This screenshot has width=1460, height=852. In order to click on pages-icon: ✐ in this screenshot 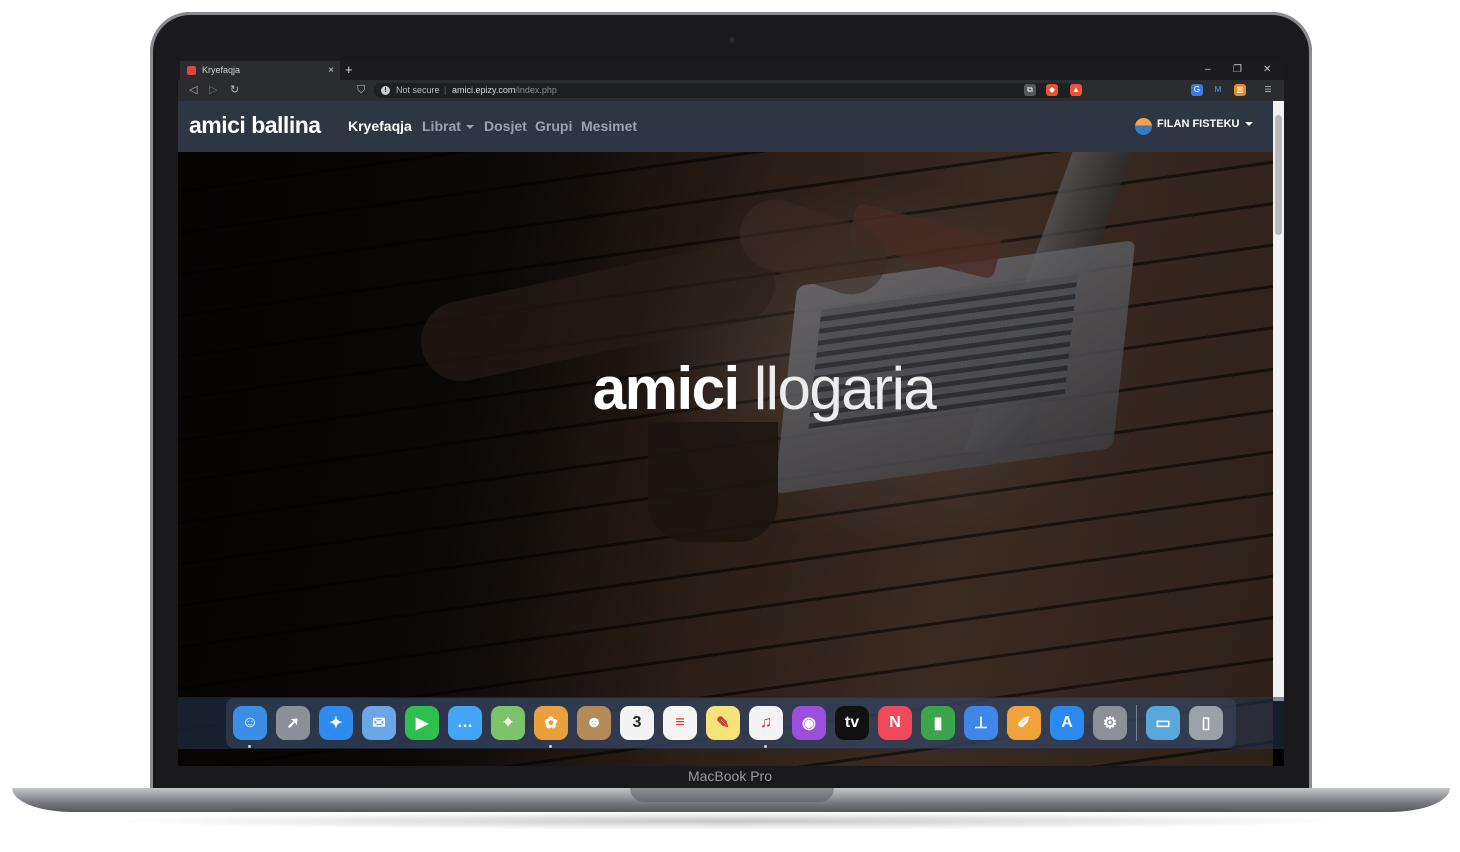, I will do `click(1024, 723)`.